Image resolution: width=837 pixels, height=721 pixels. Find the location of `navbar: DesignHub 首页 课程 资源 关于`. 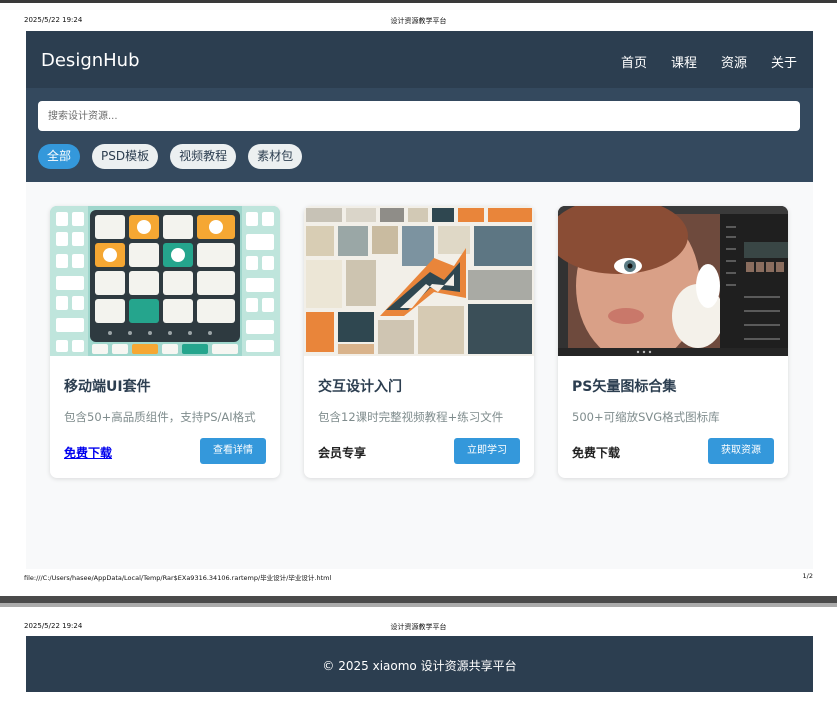

navbar: DesignHub 首页 课程 资源 关于 is located at coordinates (419, 59).